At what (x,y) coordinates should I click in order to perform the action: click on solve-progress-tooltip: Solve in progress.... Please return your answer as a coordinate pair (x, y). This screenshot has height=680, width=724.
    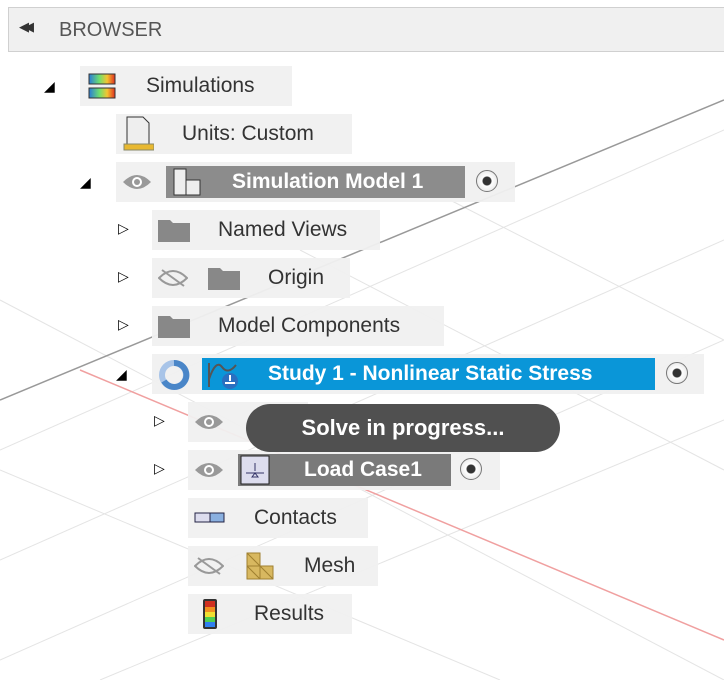
    Looking at the image, I should click on (403, 428).